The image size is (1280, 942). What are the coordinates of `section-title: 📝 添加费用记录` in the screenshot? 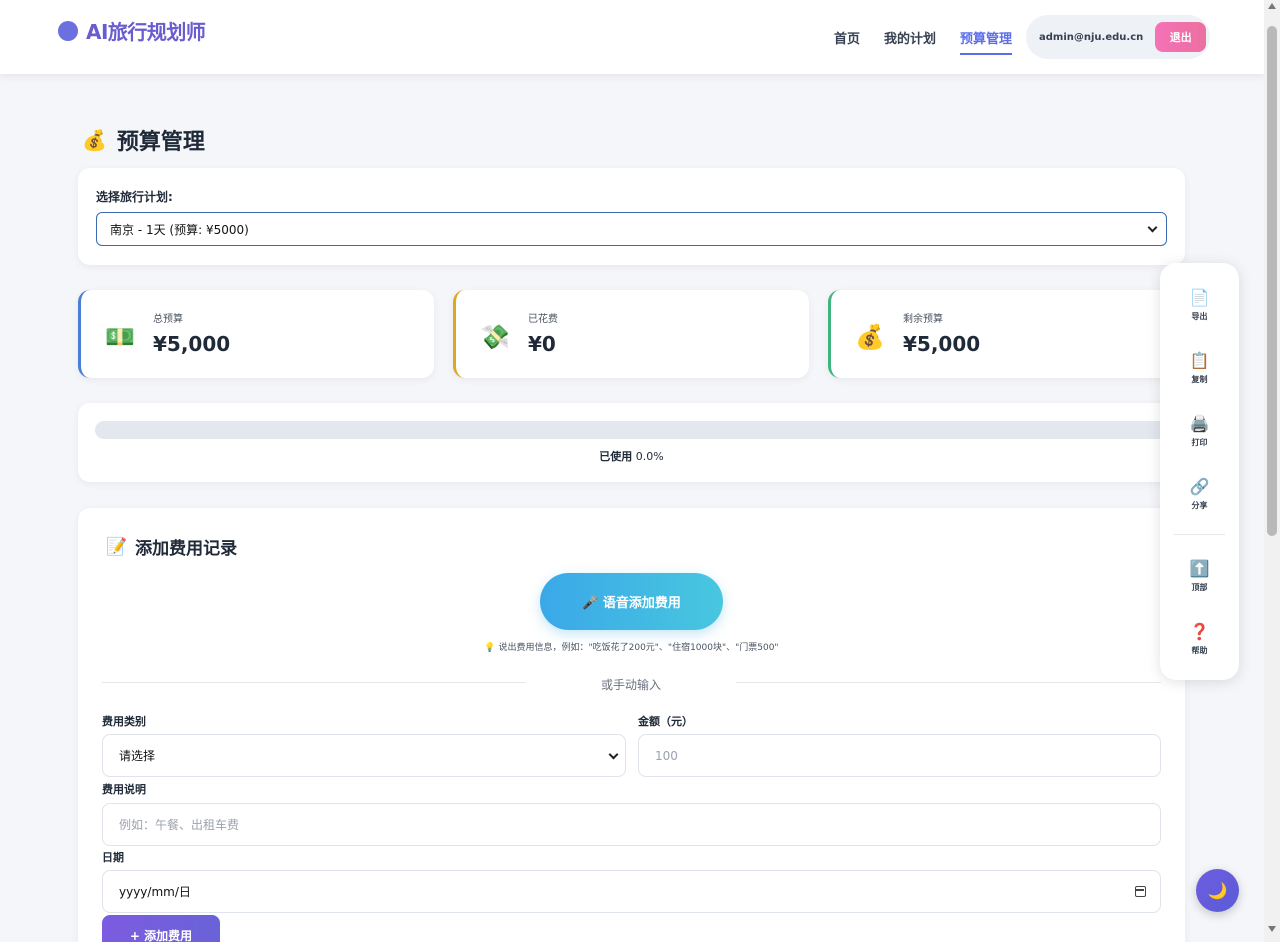 It's located at (172, 547).